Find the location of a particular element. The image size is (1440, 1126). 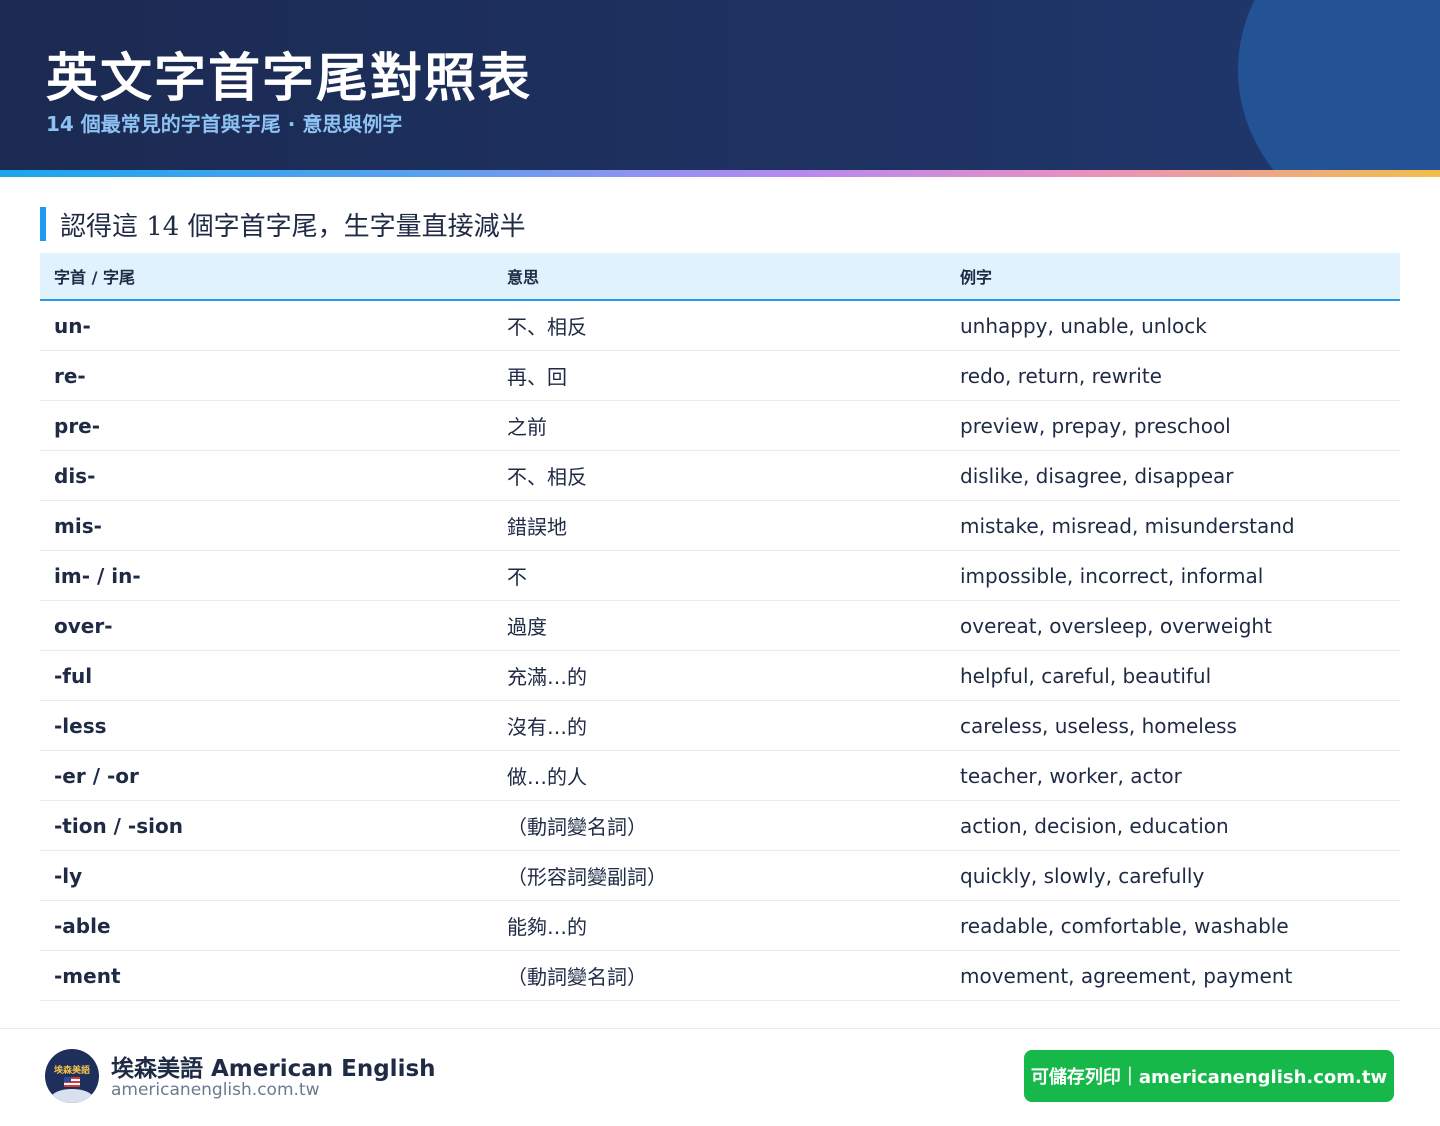

examples-cell: impossible, incorrect, informal is located at coordinates (1112, 575).